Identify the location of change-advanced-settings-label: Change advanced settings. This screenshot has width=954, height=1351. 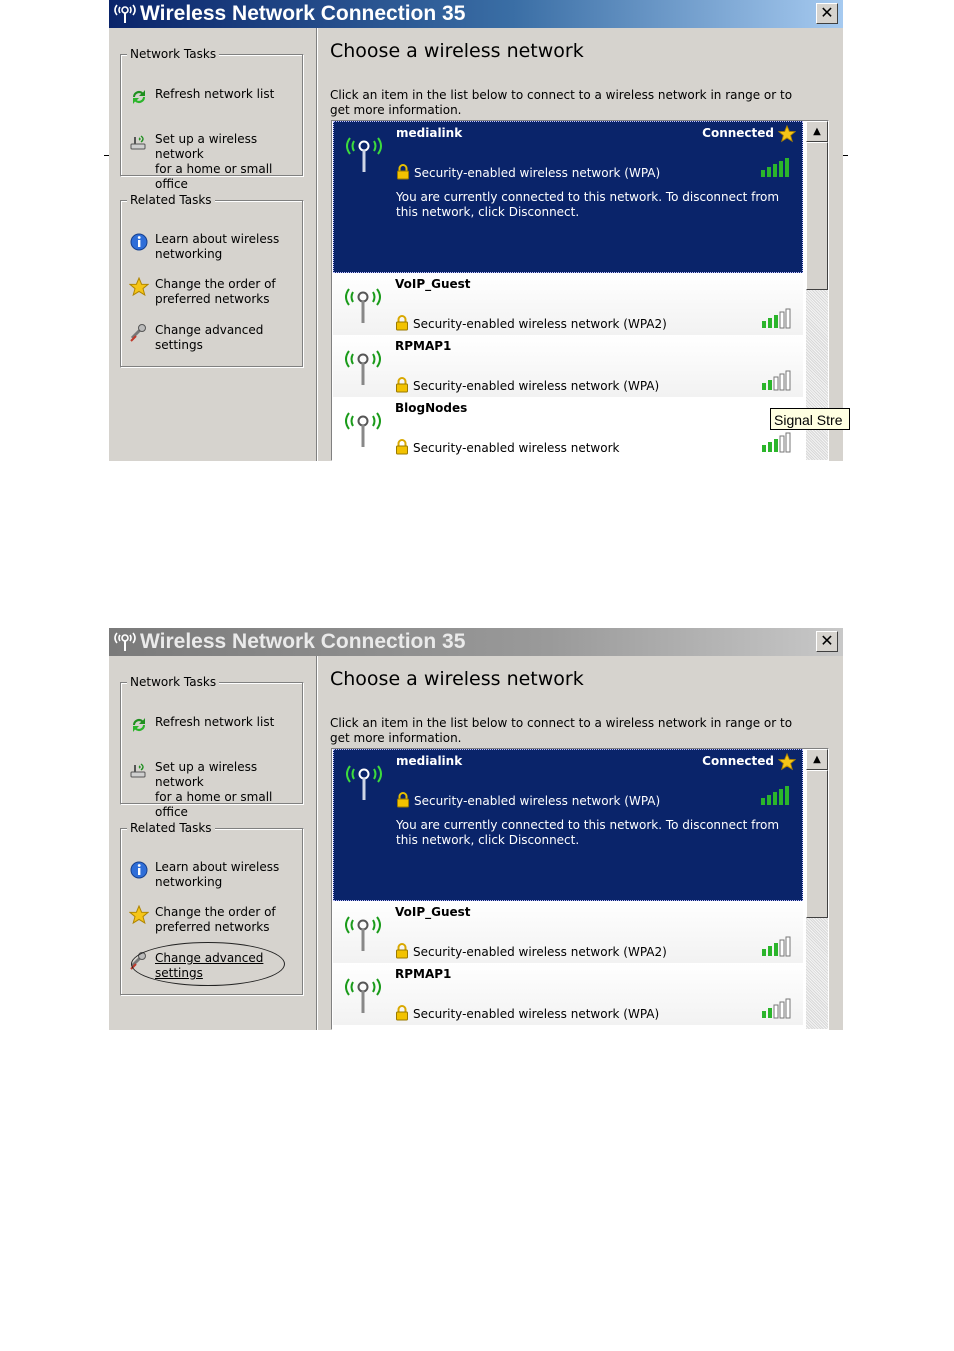
(209, 337).